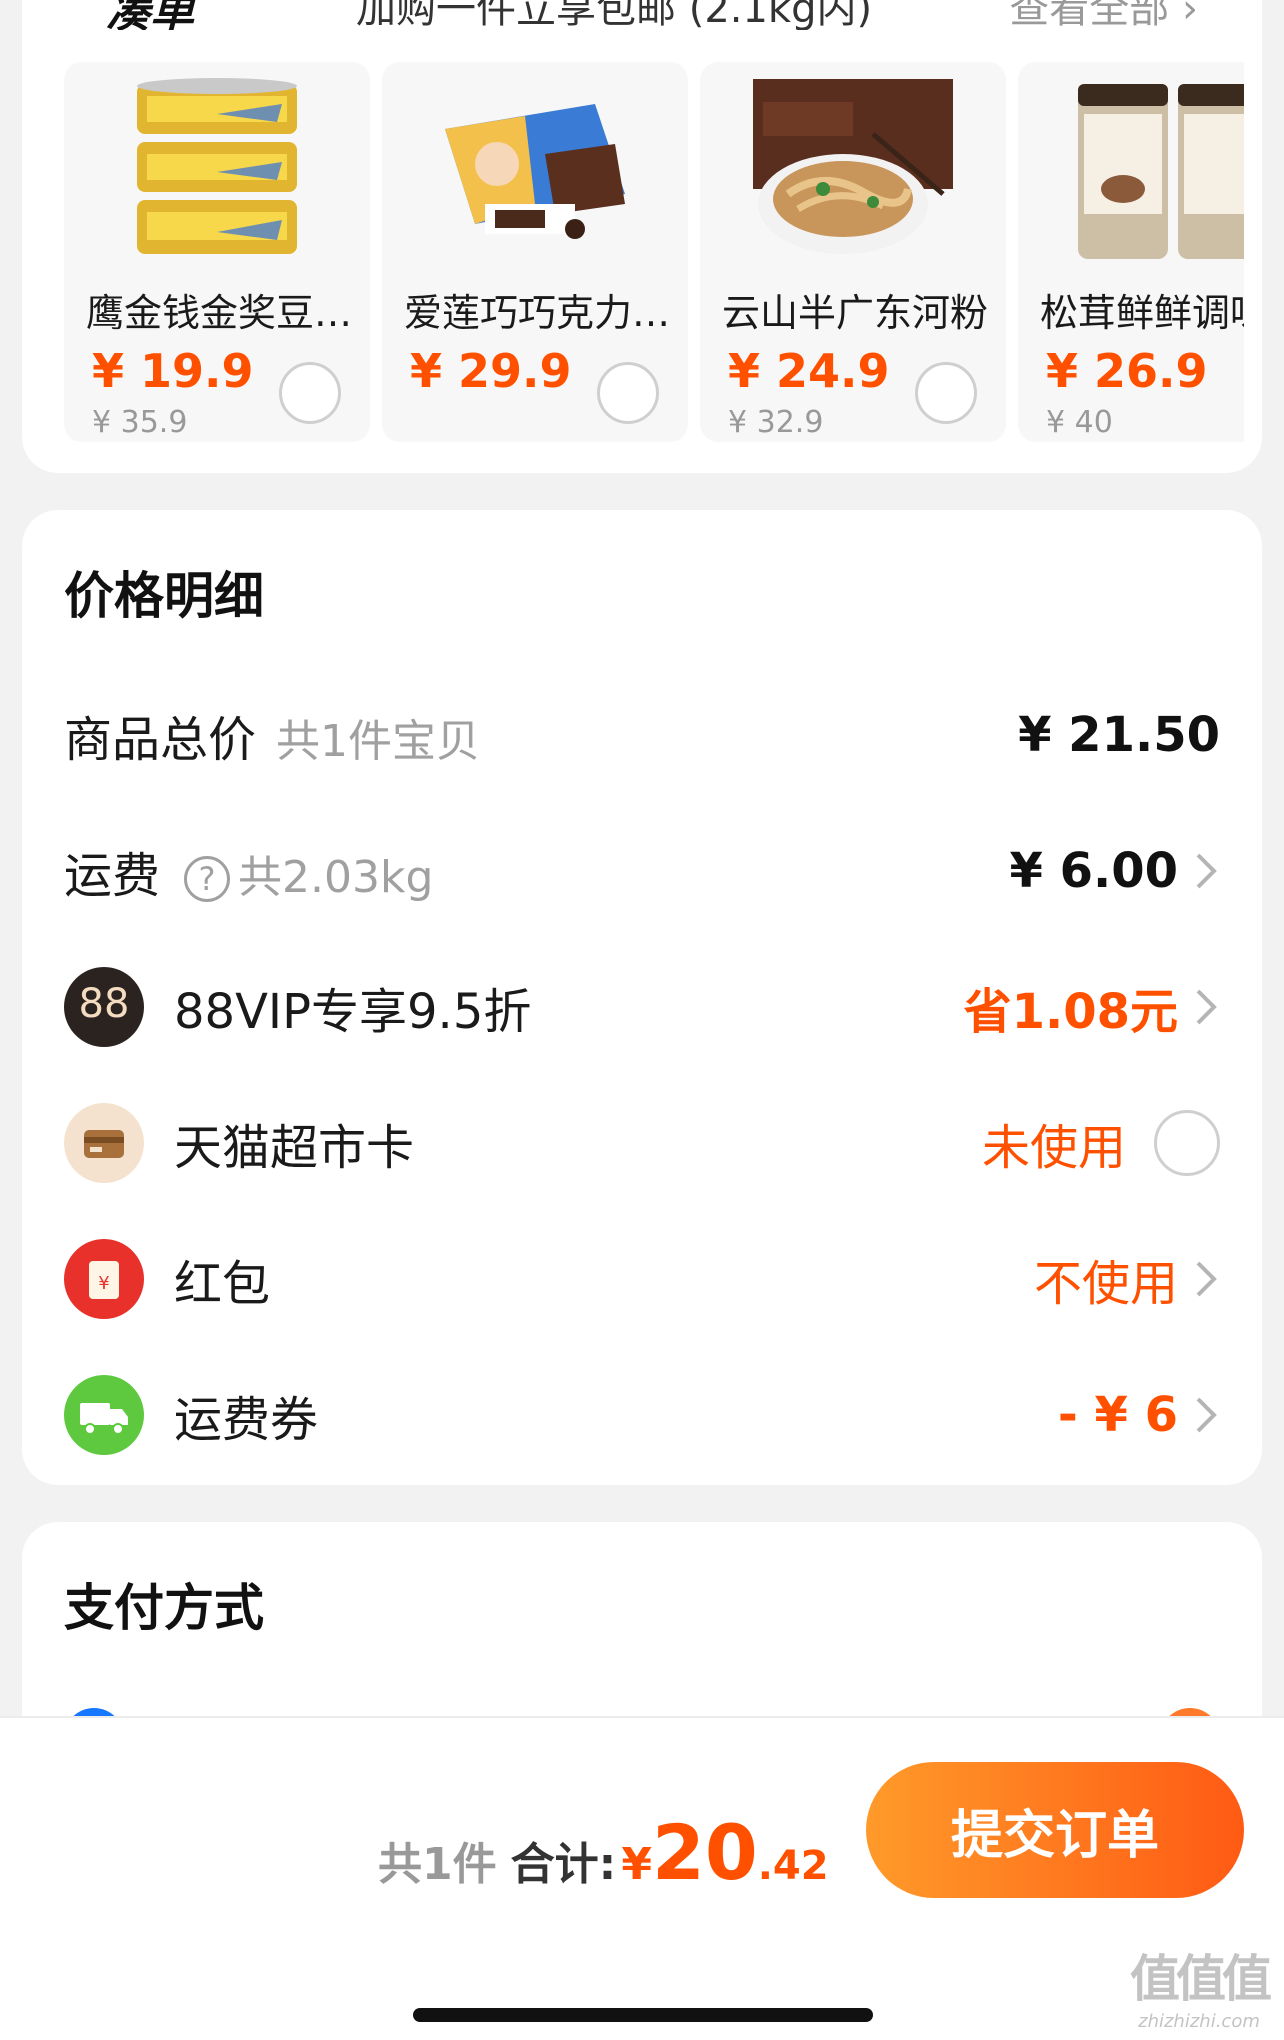 The image size is (1284, 2040). I want to click on goods-total-row: 商品总价 共1件宝贝 ¥ 21.50, so click(642, 735).